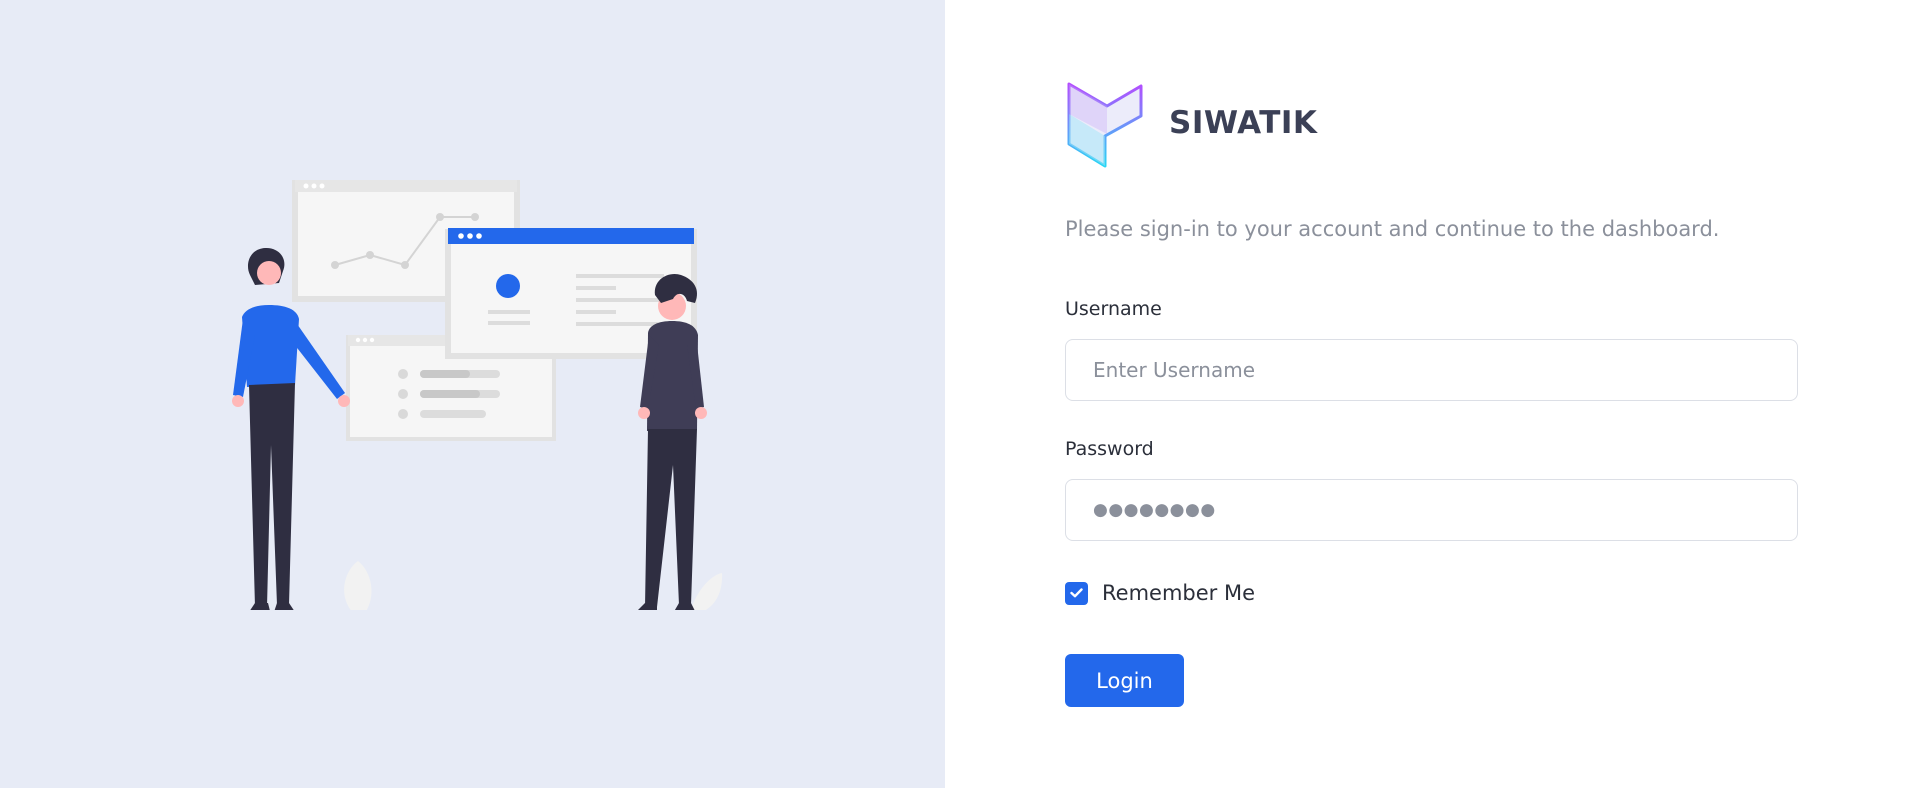 The image size is (1920, 788). I want to click on username-input, so click(1431, 370).